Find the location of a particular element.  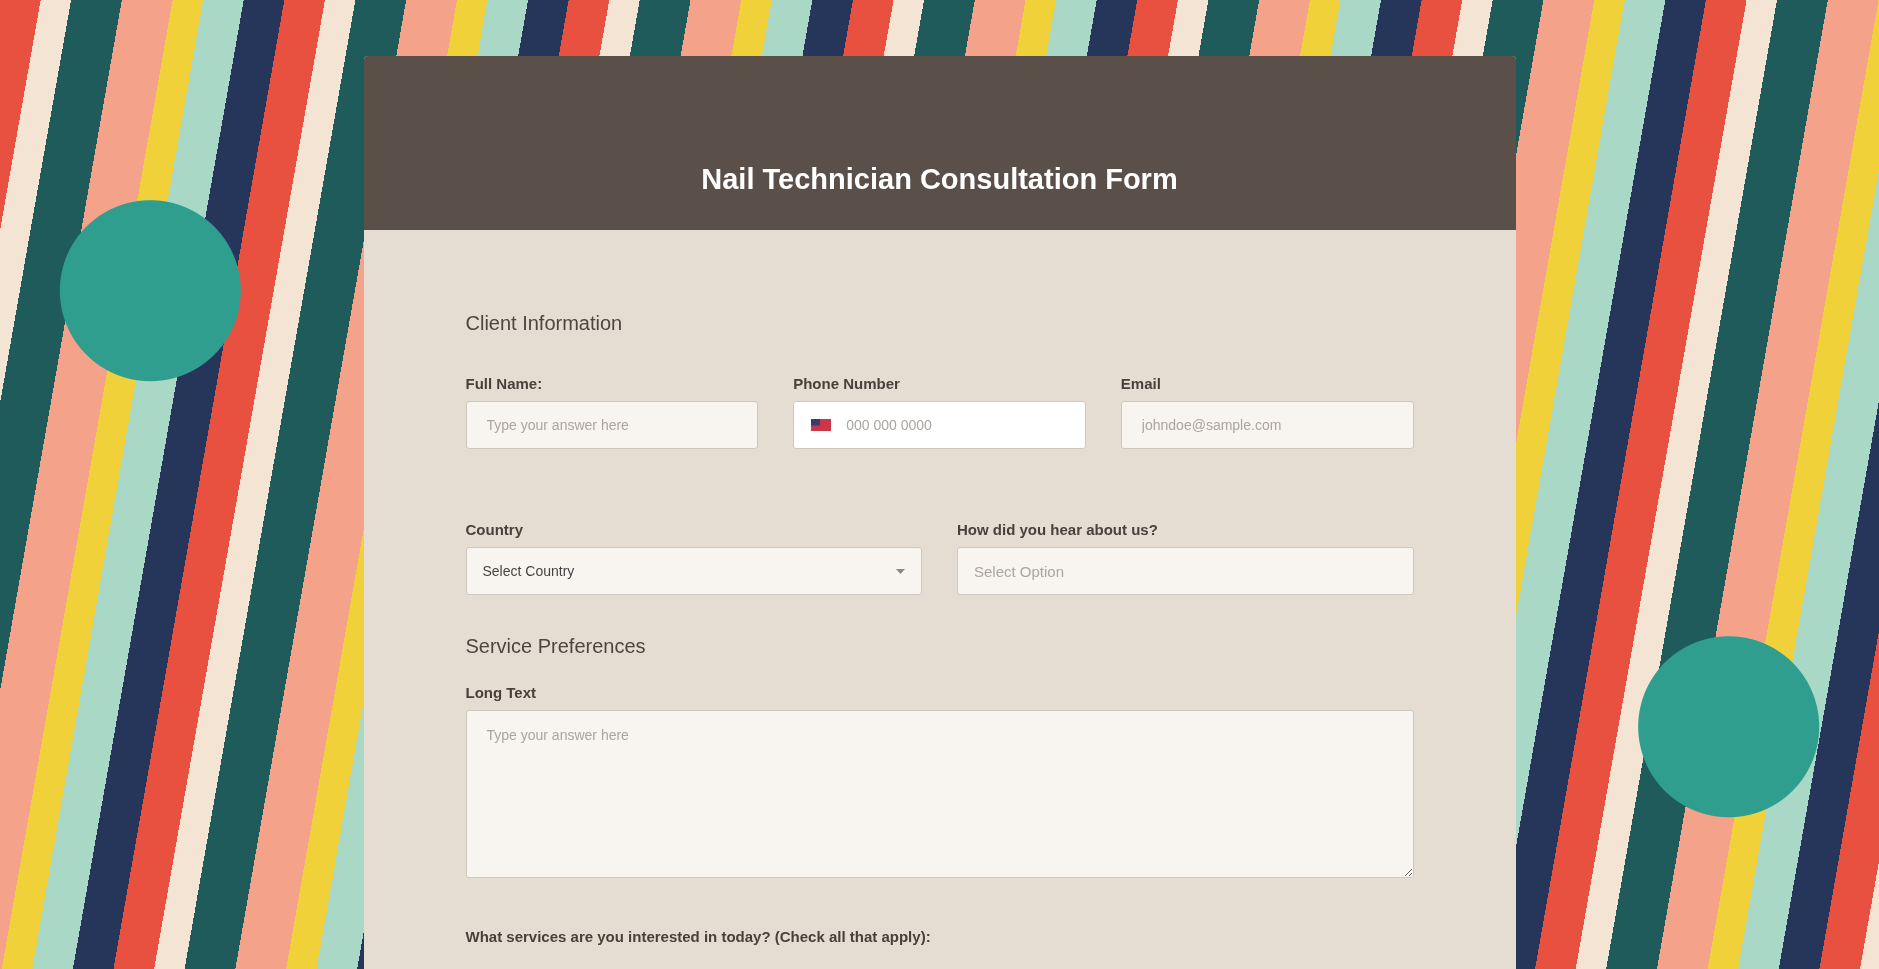

phone-field: 000 000 0000 is located at coordinates (939, 425).